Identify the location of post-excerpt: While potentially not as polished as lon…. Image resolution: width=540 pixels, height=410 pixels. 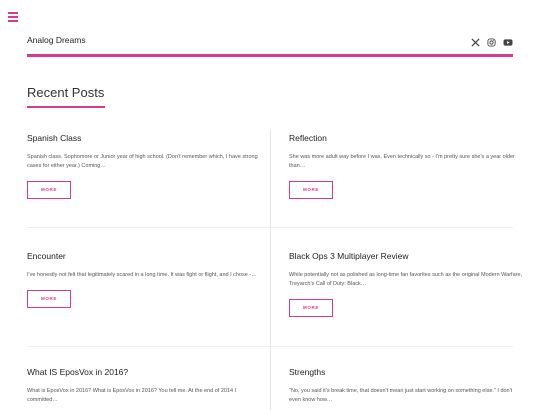
(406, 279).